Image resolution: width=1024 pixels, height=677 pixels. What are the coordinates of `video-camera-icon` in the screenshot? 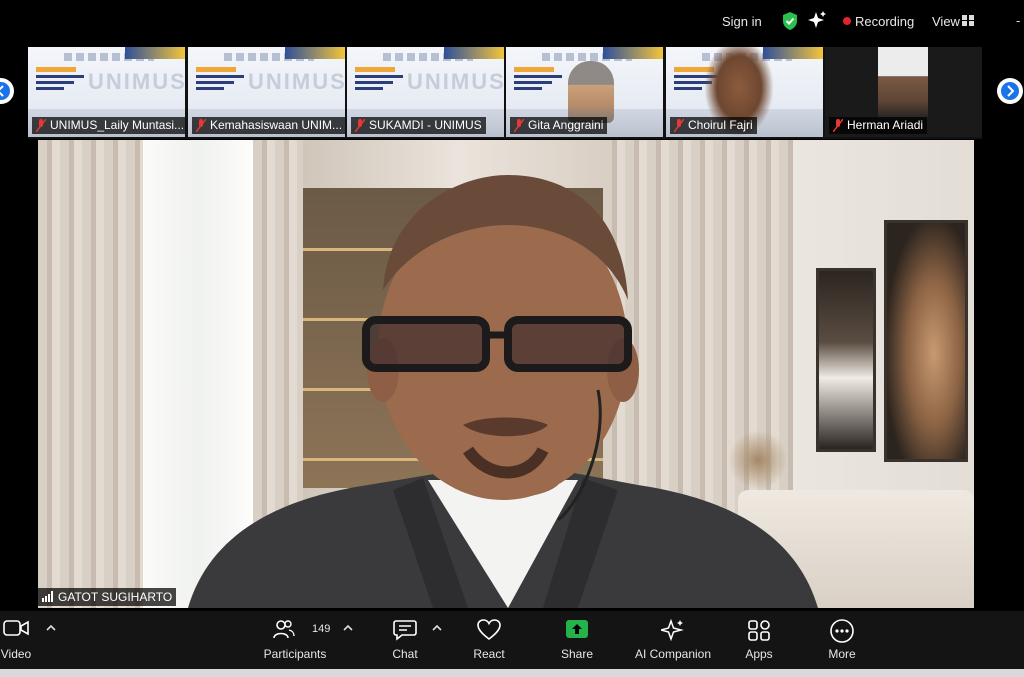 It's located at (16, 628).